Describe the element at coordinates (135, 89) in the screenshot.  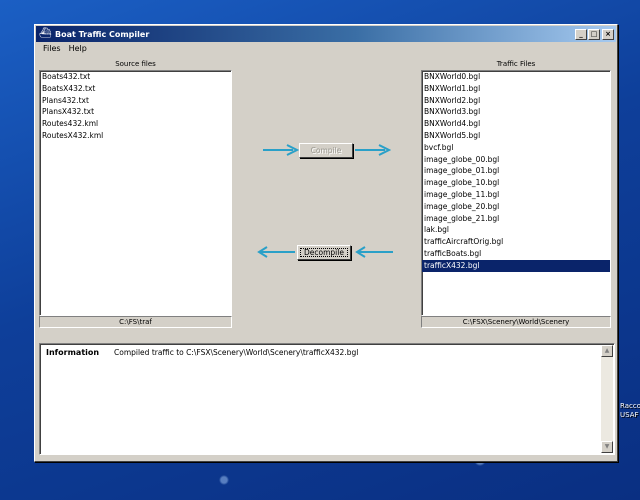
I see `source-file-item: BoatsX432.txt` at that location.